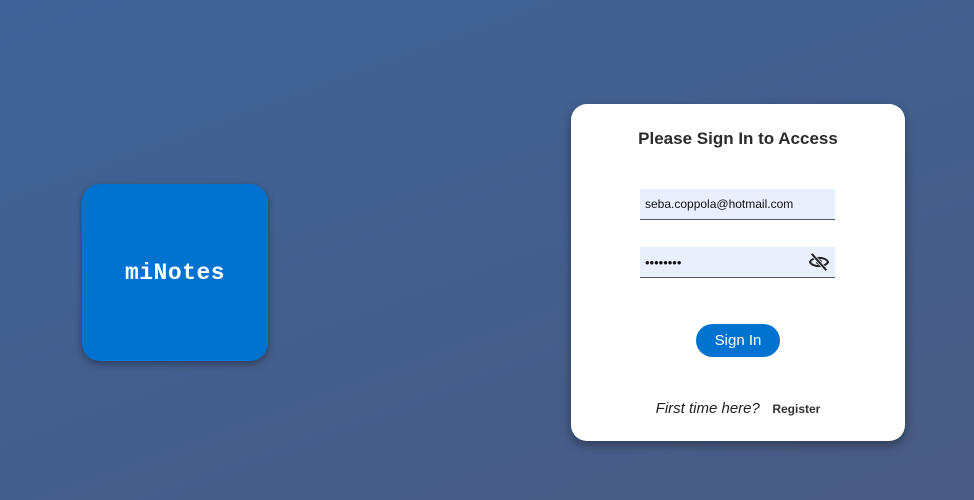 This screenshot has width=974, height=500. I want to click on password-field-container, so click(737, 262).